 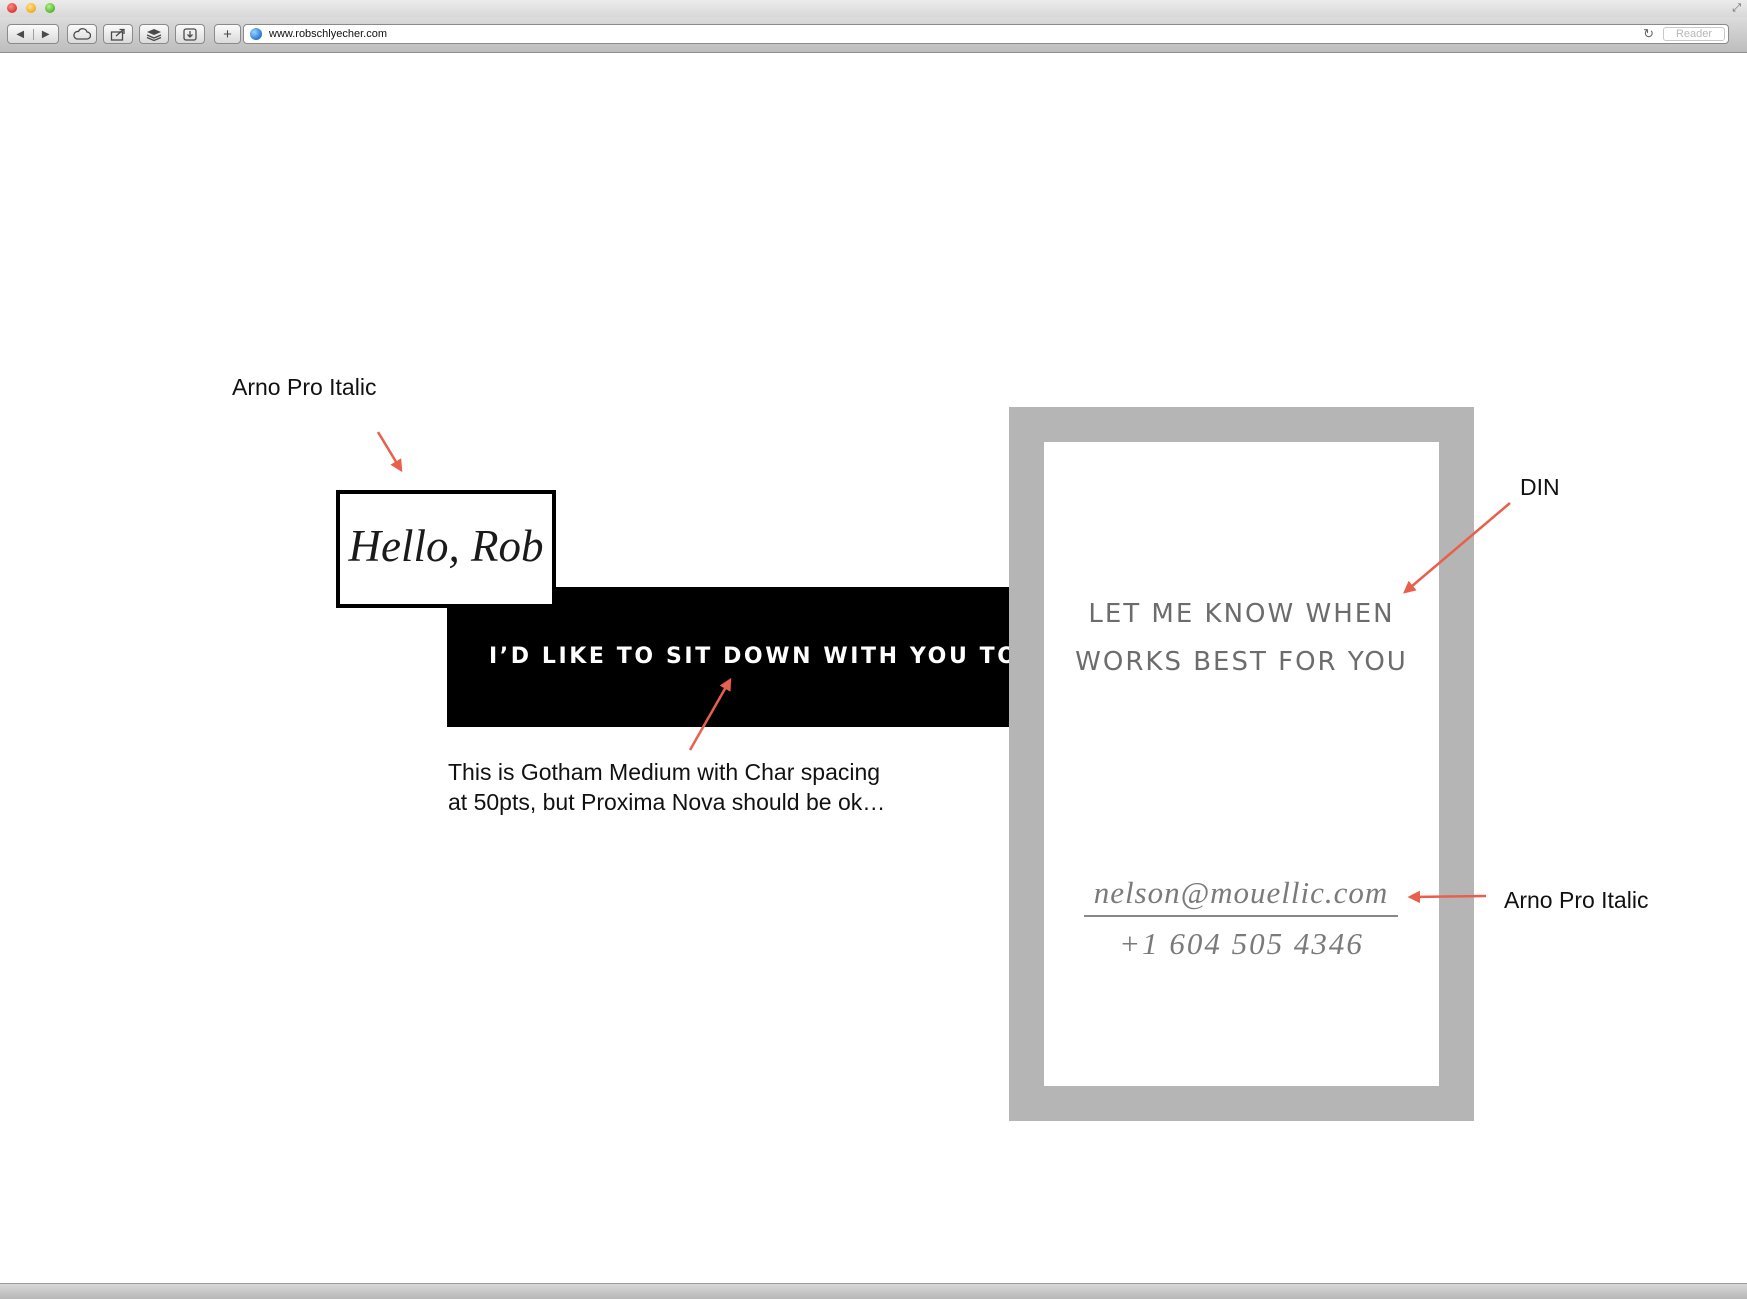 I want to click on browser-toolbar: ◀ ▶ + www.robschlyecher.com ↻ Reader, so click(x=873, y=35).